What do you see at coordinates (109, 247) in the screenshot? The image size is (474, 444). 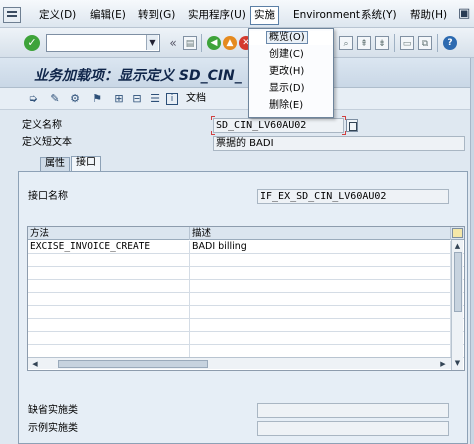 I see `method-cell: EXCISE_INVOICE_CREATE` at bounding box center [109, 247].